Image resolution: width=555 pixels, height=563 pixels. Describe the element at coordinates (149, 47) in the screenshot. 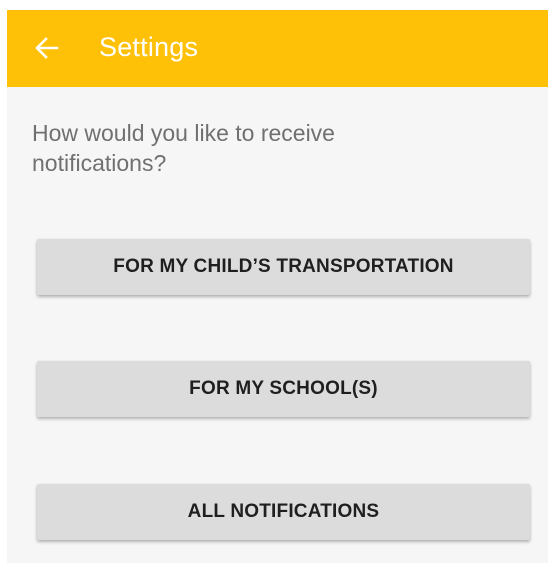

I see `page-title: Settings` at that location.